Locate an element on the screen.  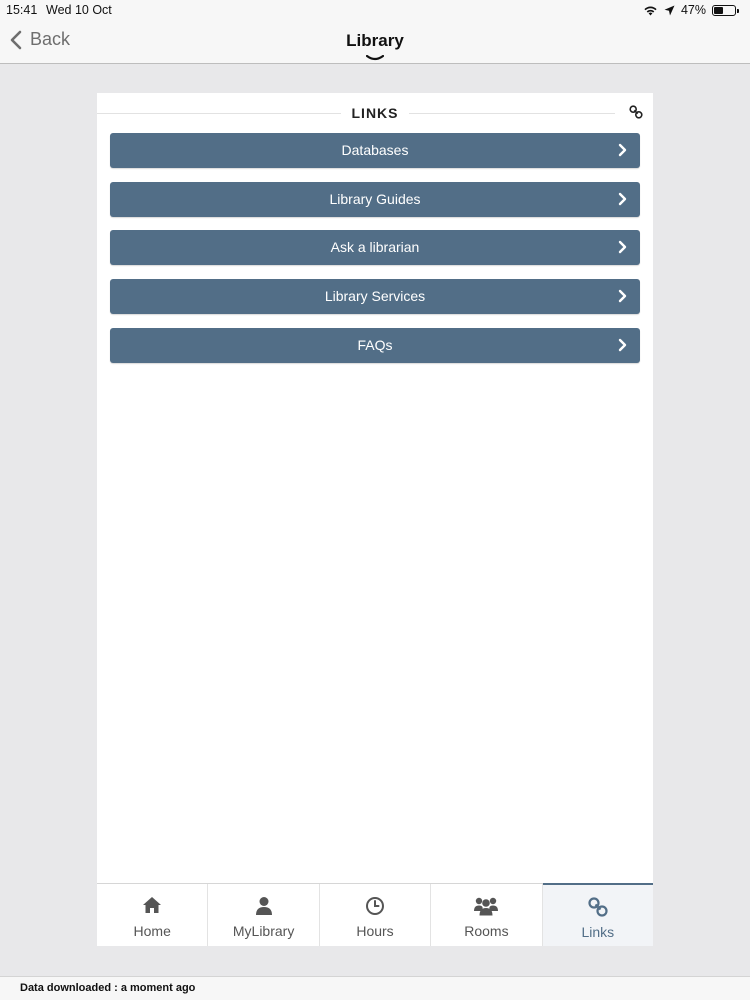
navigation-bar: Back Library is located at coordinates (375, 42).